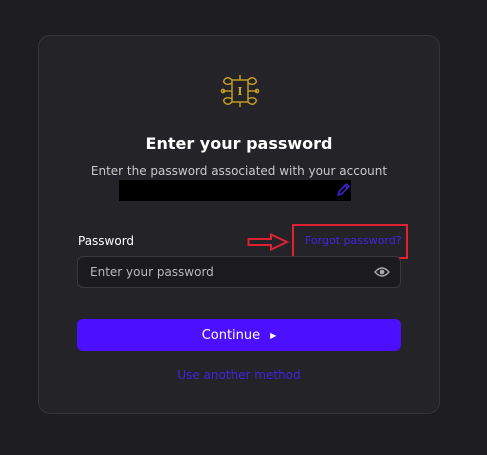 The height and width of the screenshot is (455, 487). What do you see at coordinates (268, 242) in the screenshot?
I see `arrow-right-icon` at bounding box center [268, 242].